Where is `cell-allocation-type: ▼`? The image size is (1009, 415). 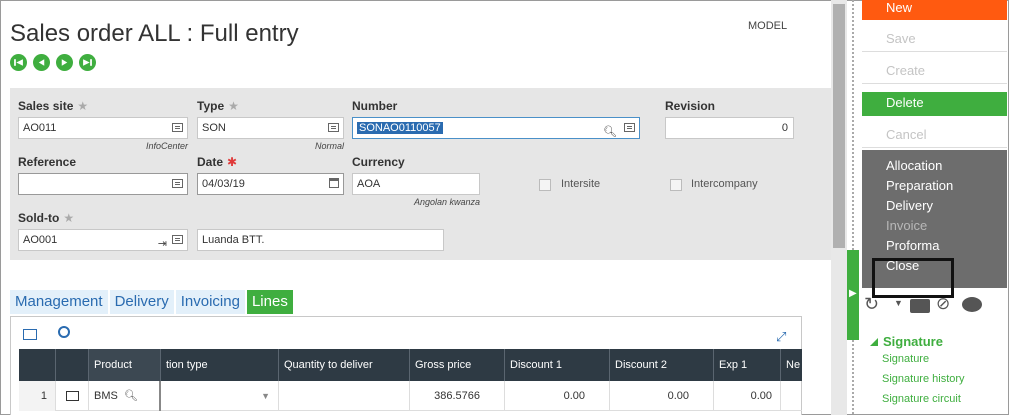 cell-allocation-type: ▼ is located at coordinates (220, 396).